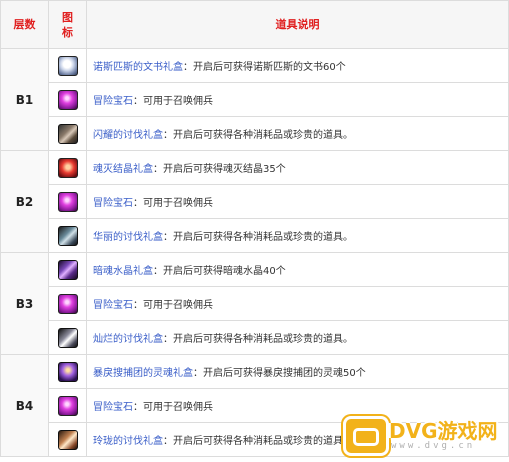  Describe the element at coordinates (279, 373) in the screenshot. I see `item-text: ：开启后可获得暴戾搜捕团的灵魂50个` at that location.